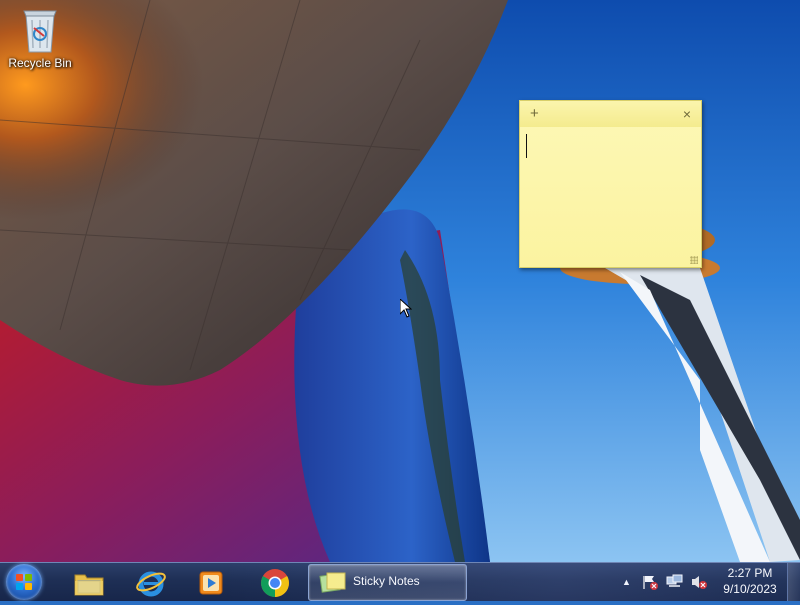  What do you see at coordinates (406, 308) in the screenshot?
I see `mouse-pointer-icon` at bounding box center [406, 308].